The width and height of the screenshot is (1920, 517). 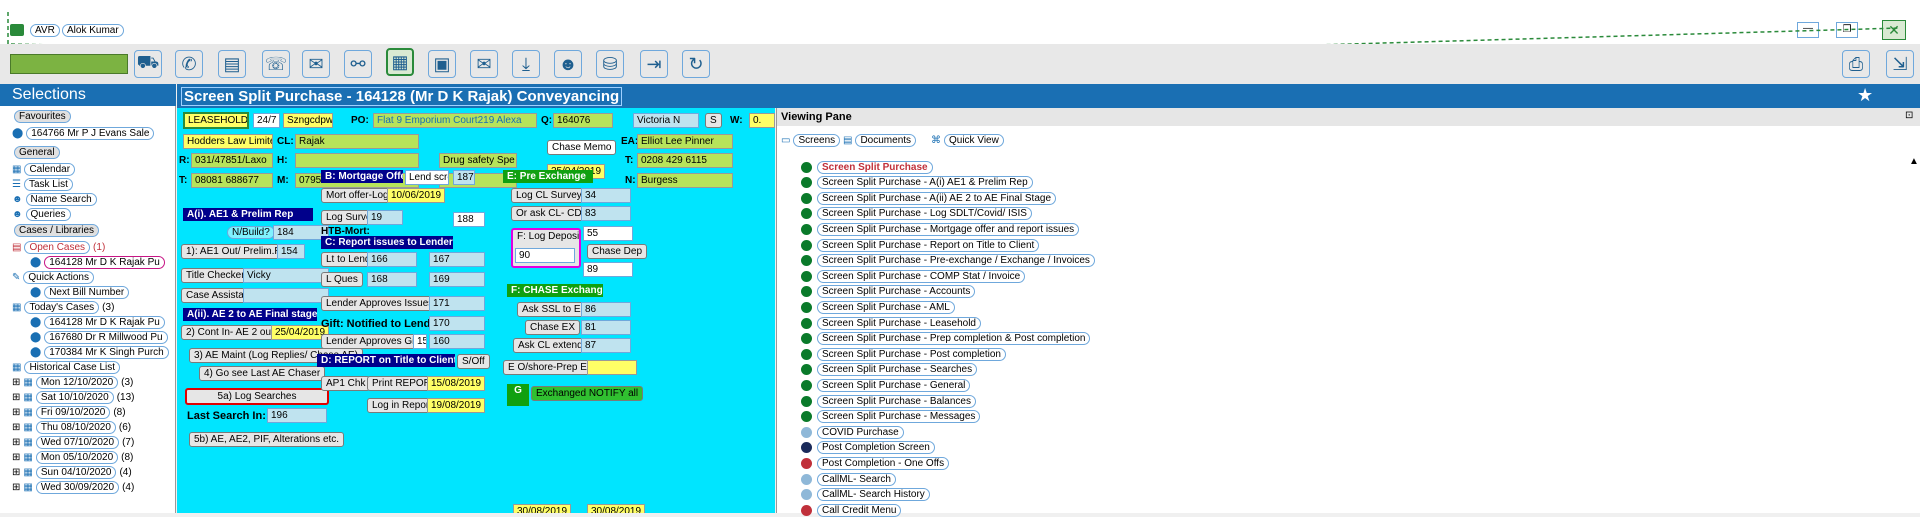 I want to click on screen-list-item: Screen Split Purchase - Leasehold, so click(x=891, y=323).